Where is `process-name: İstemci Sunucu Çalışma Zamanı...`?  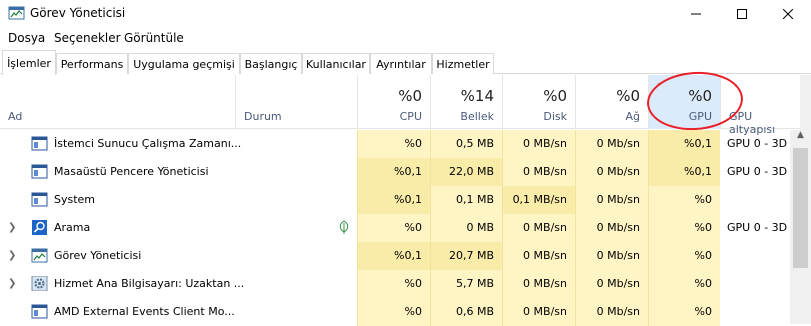
process-name: İstemci Sunucu Çalışma Zamanı... is located at coordinates (148, 143).